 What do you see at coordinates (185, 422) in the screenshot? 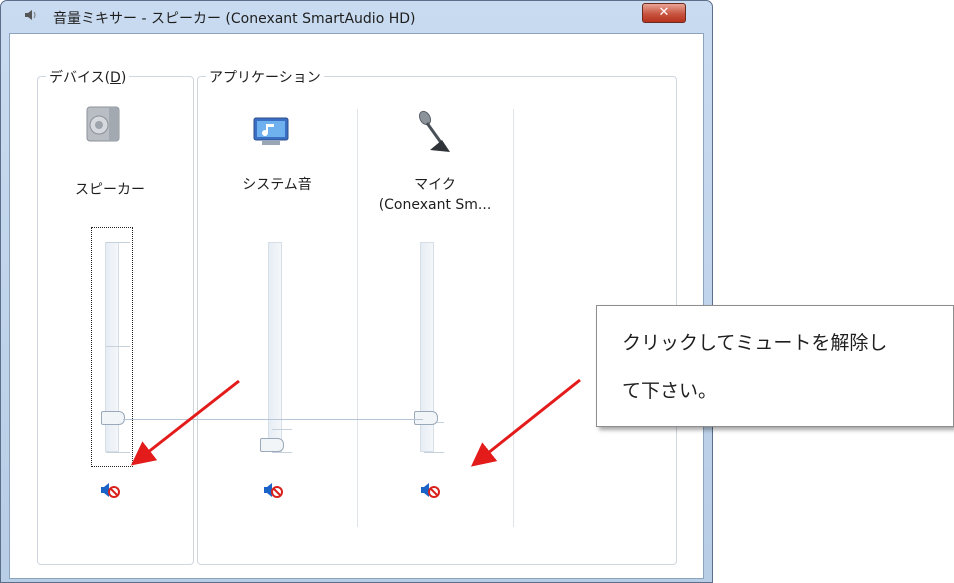
I see `arrow-to-speaker-mute` at bounding box center [185, 422].